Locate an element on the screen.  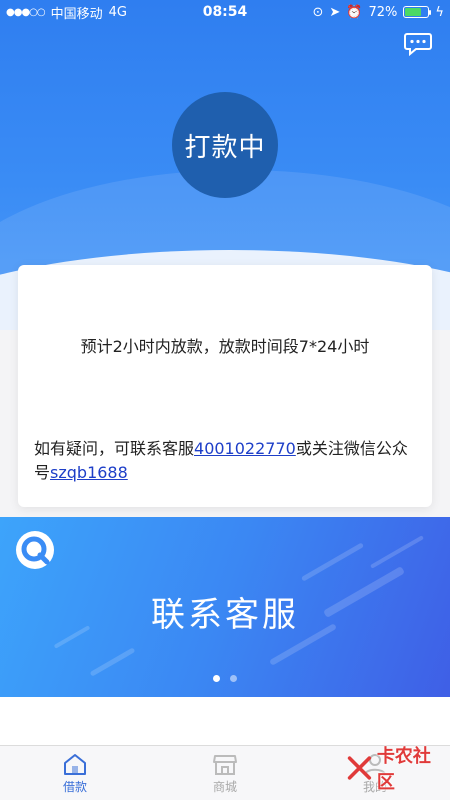
tab-label: 借款 is located at coordinates (74, 786).